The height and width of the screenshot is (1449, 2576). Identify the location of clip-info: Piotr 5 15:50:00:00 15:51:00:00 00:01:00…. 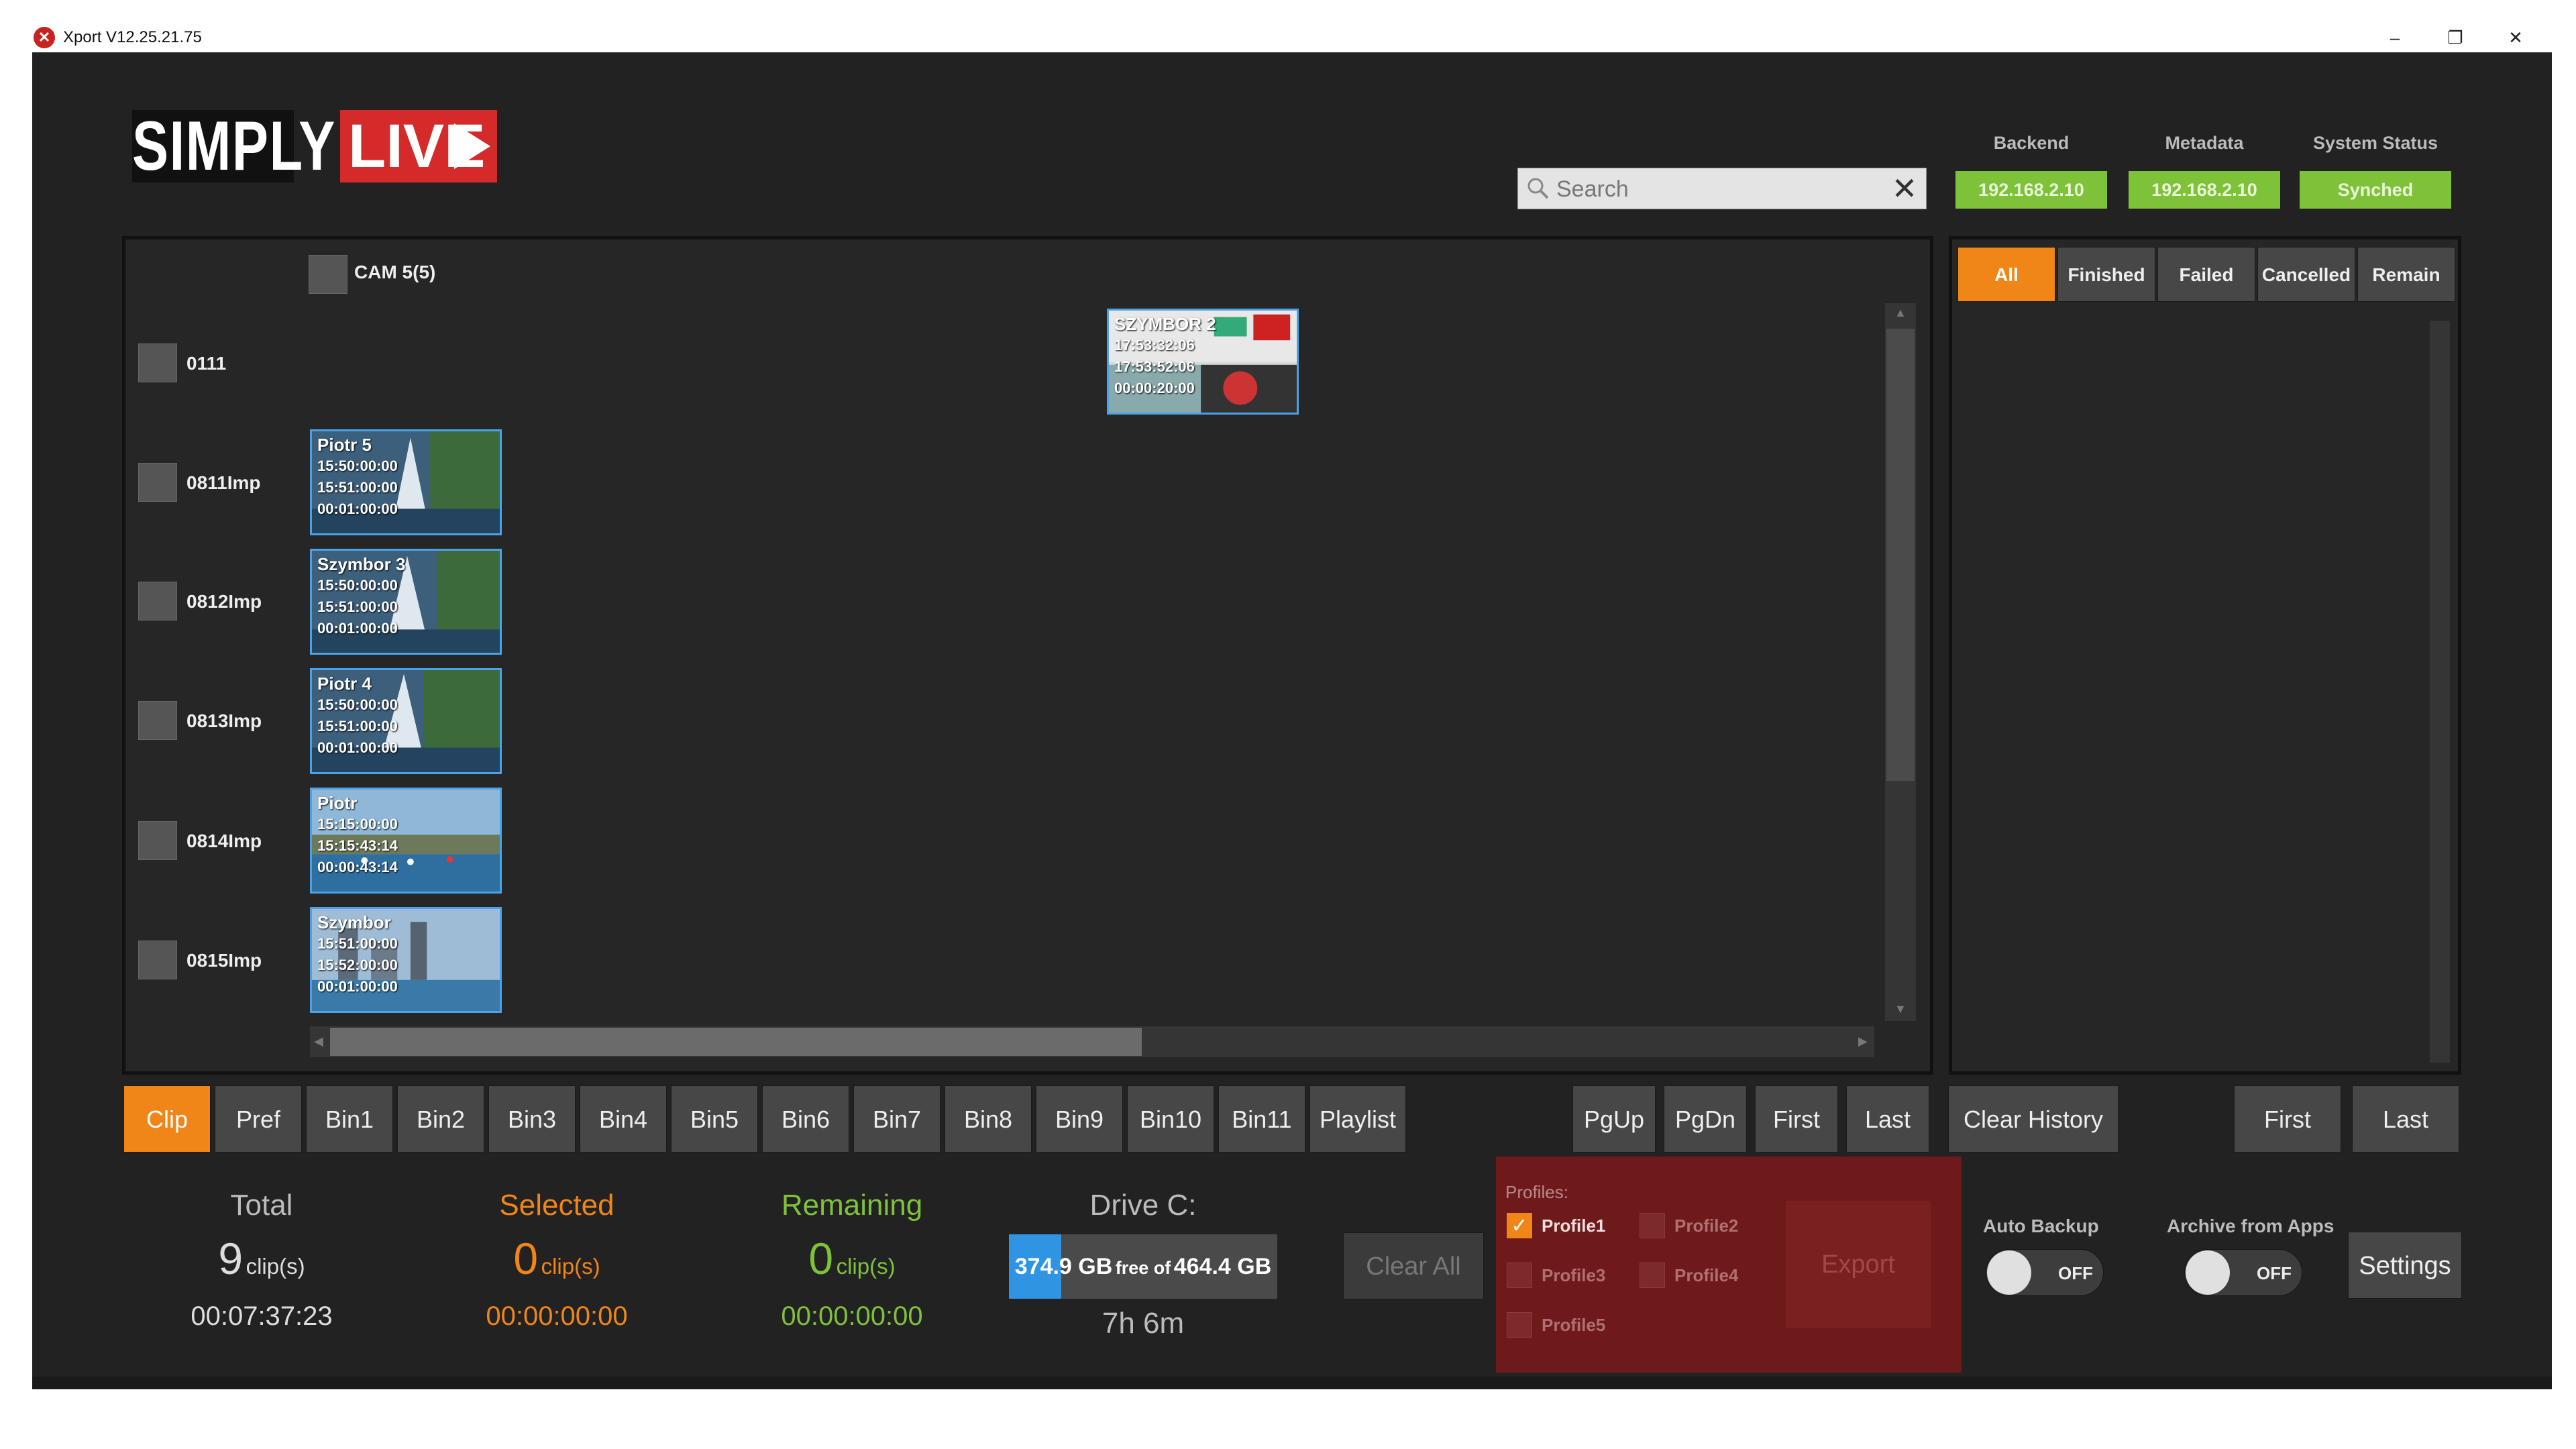
(357, 477).